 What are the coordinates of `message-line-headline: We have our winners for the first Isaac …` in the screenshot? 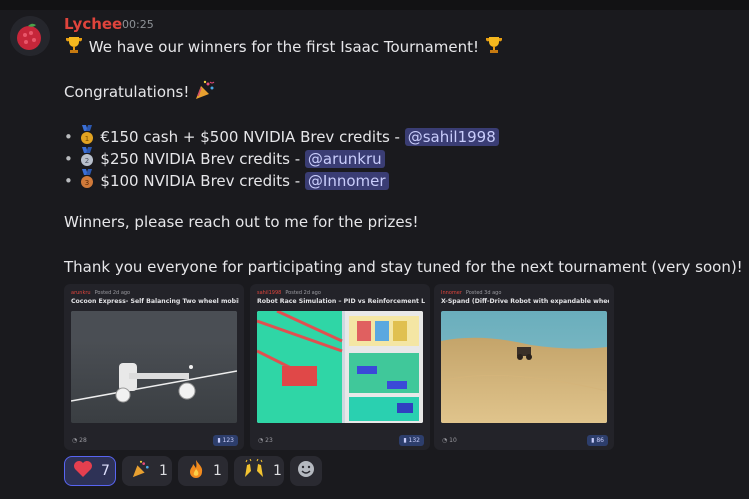 It's located at (284, 47).